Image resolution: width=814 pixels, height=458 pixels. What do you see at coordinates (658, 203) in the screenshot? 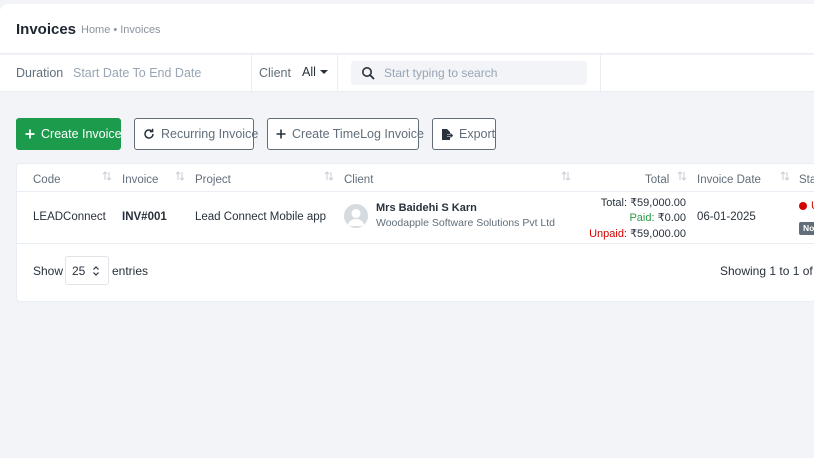
I see `total-value: ₹59,000.00` at bounding box center [658, 203].